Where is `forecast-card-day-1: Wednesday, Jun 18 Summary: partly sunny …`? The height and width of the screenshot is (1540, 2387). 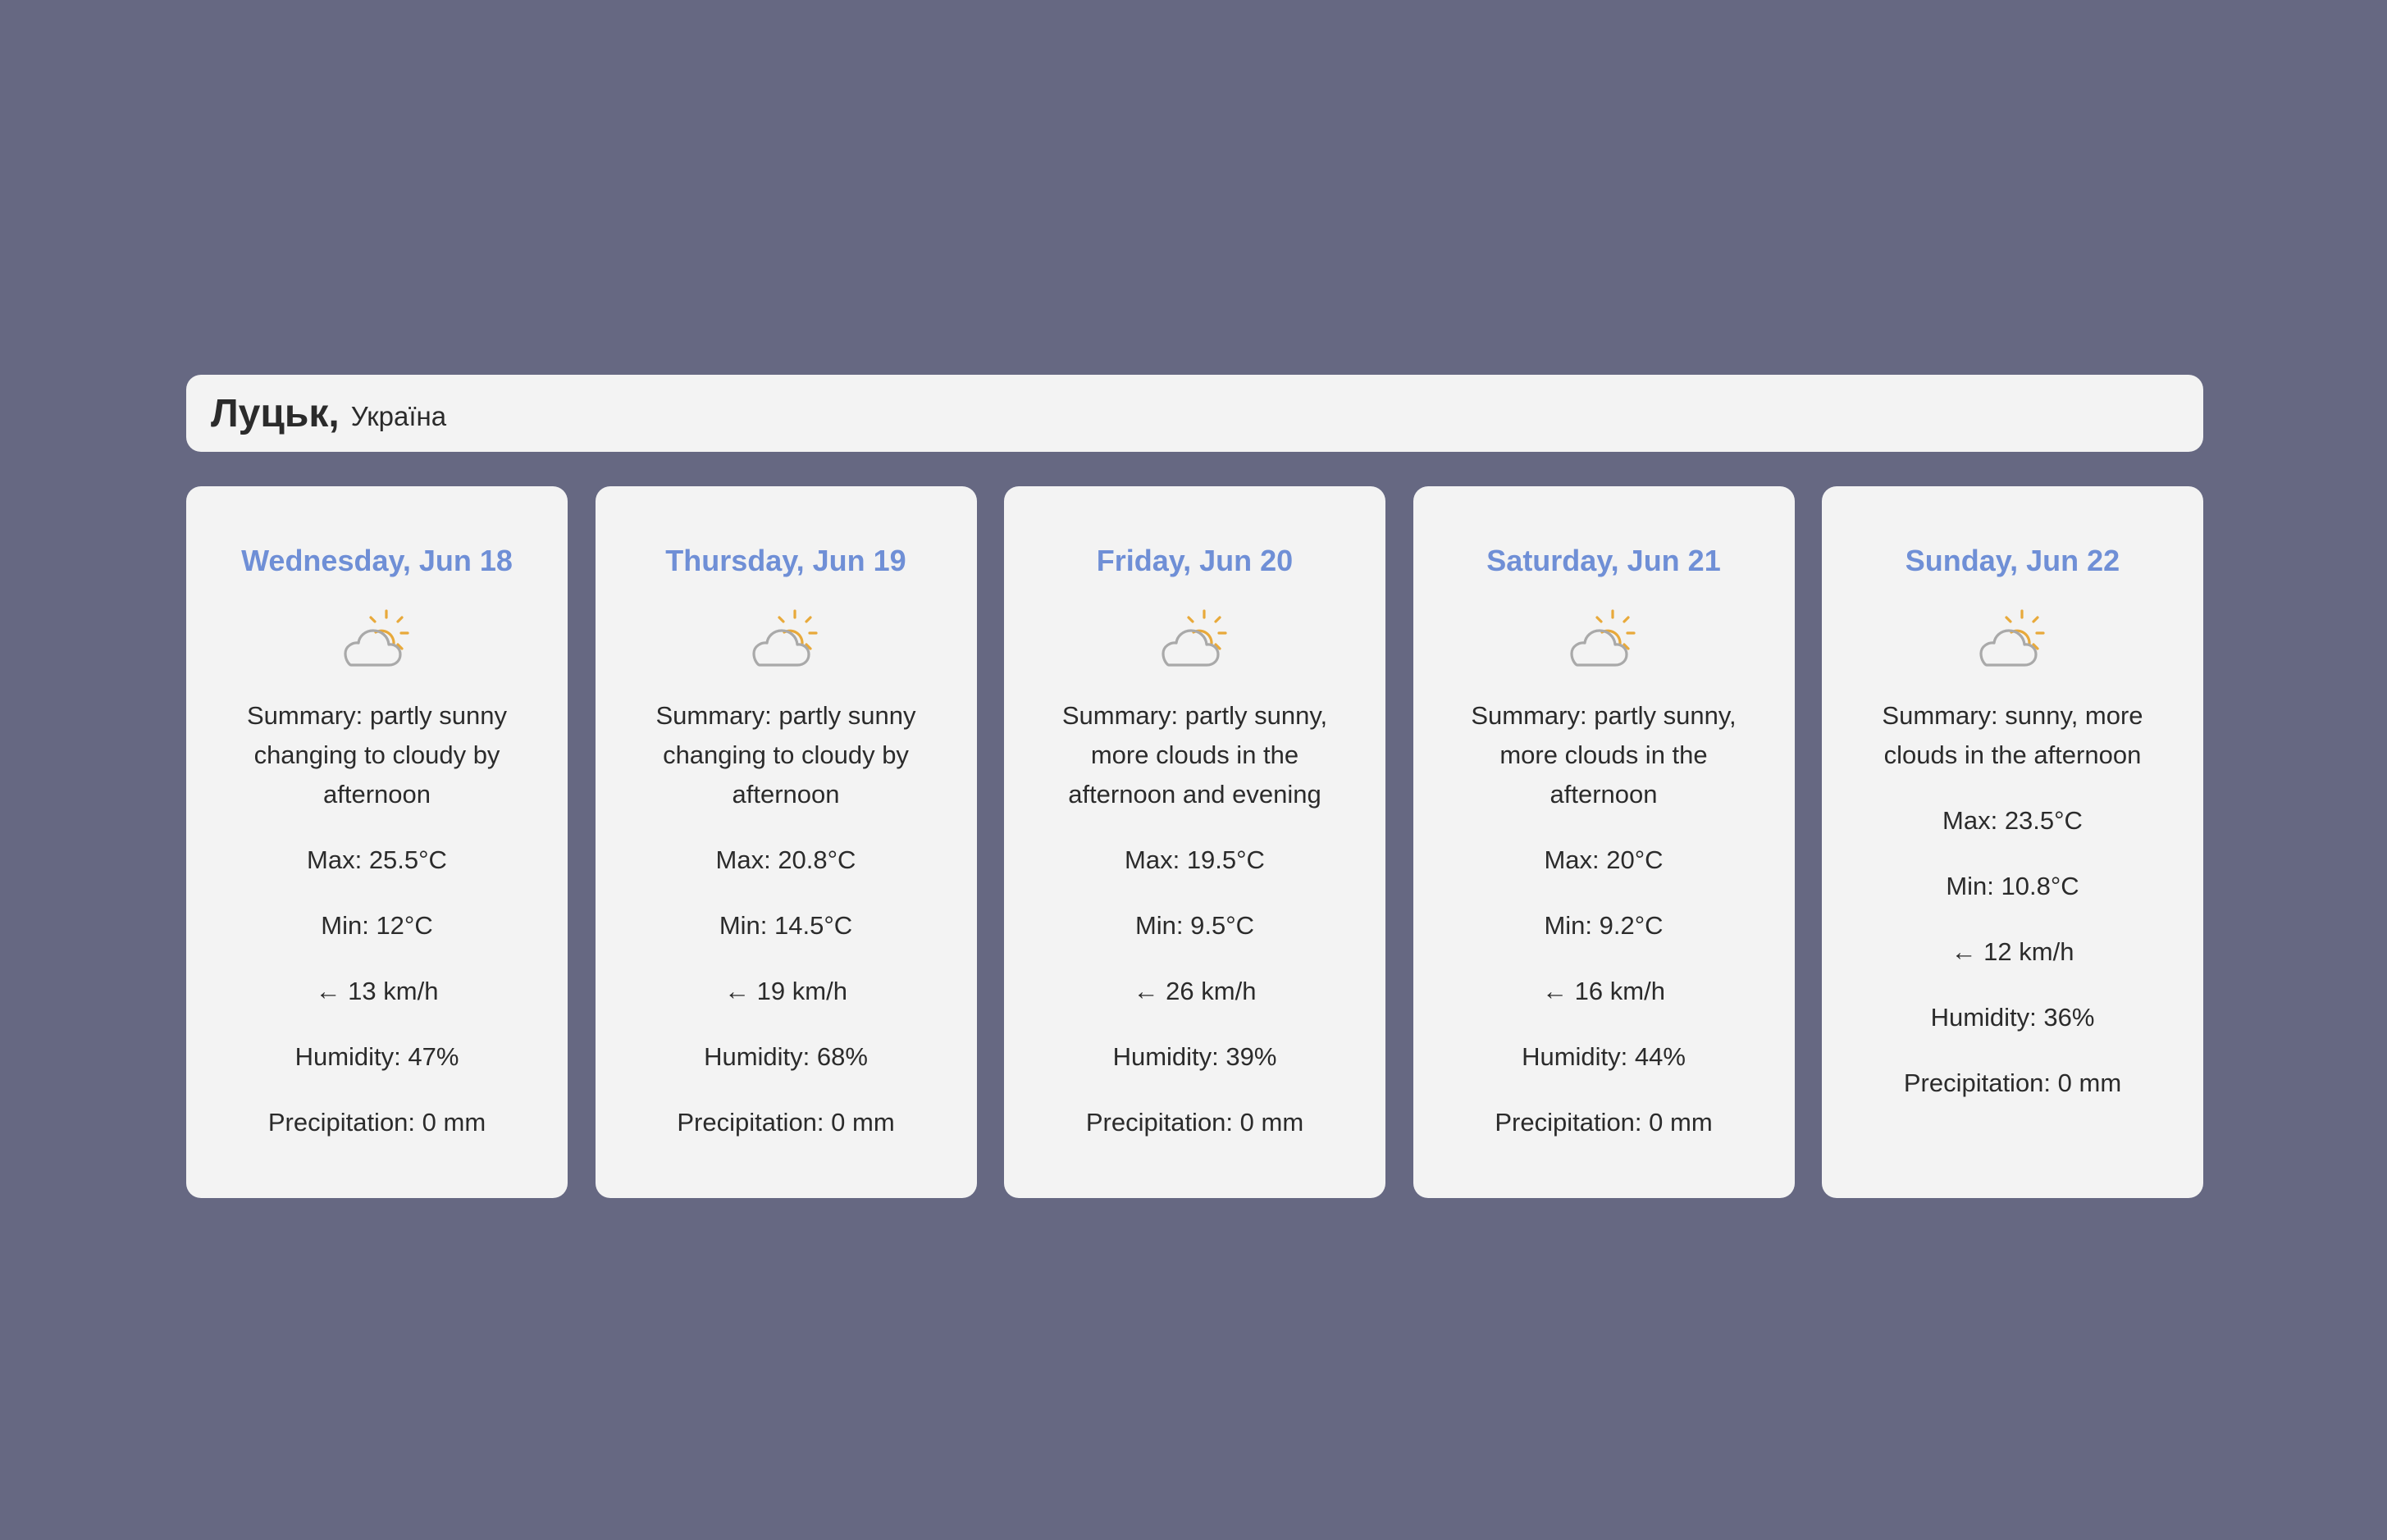 forecast-card-day-1: Wednesday, Jun 18 Summary: partly sunny … is located at coordinates (377, 842).